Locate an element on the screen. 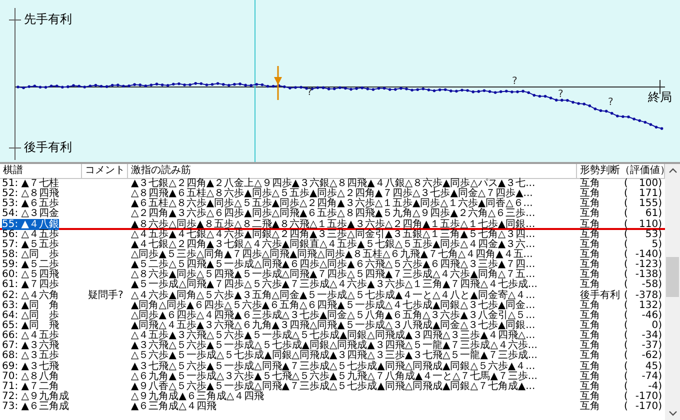  scrollbar is located at coordinates (672, 292).